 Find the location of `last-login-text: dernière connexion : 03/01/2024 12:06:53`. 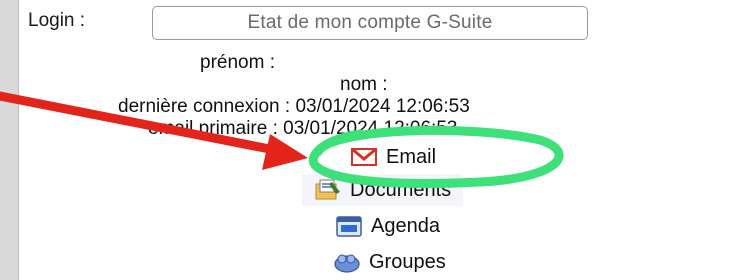

last-login-text: dernière connexion : 03/01/2024 12:06:53 is located at coordinates (294, 106).